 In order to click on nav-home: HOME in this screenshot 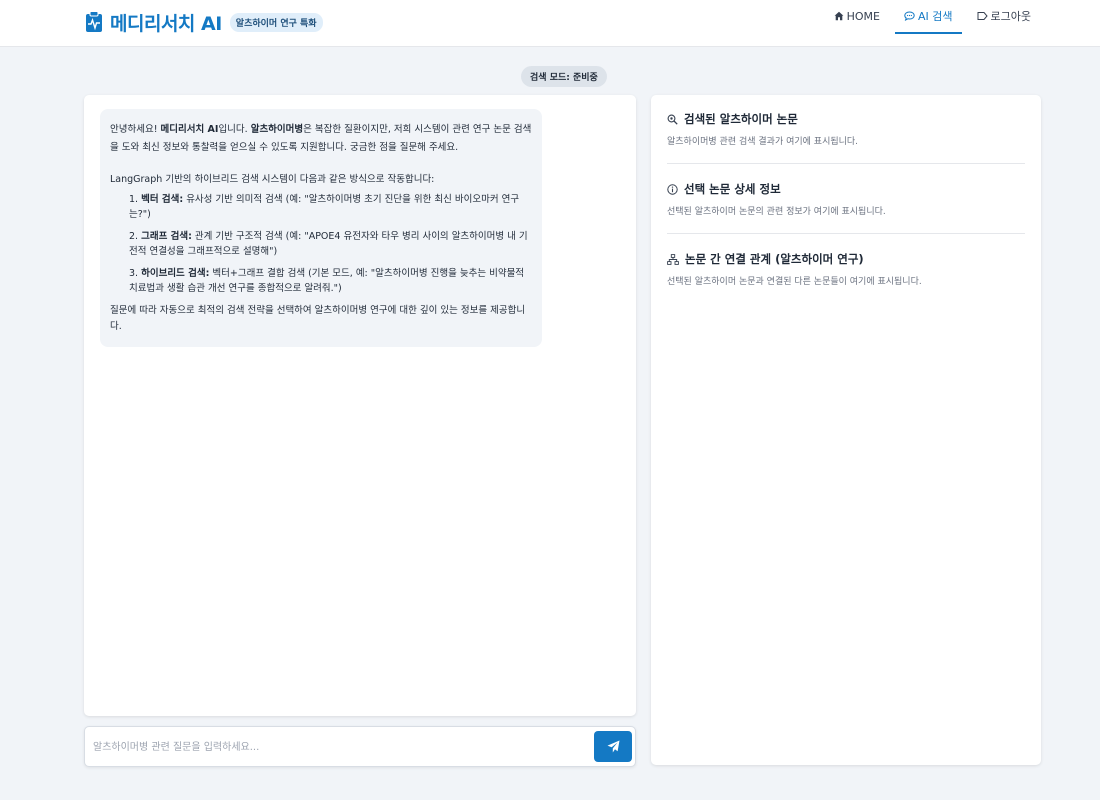, I will do `click(857, 17)`.